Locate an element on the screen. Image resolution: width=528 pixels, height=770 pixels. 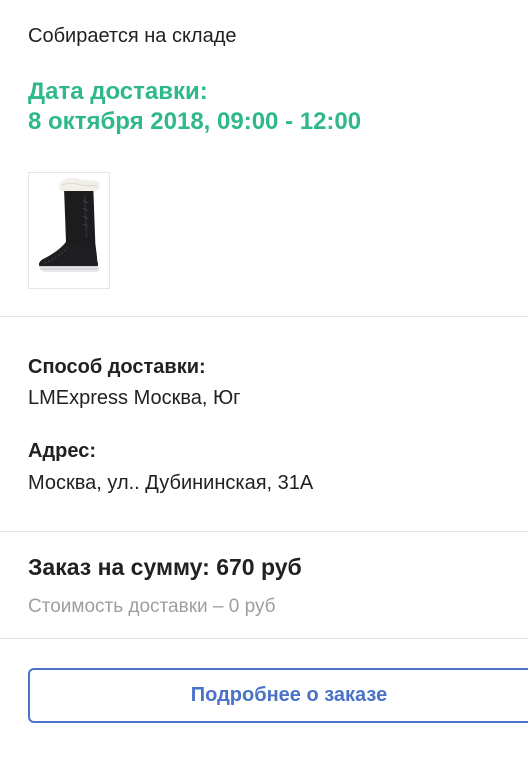
order-details-button: Подробнее о заказе is located at coordinates (278, 695).